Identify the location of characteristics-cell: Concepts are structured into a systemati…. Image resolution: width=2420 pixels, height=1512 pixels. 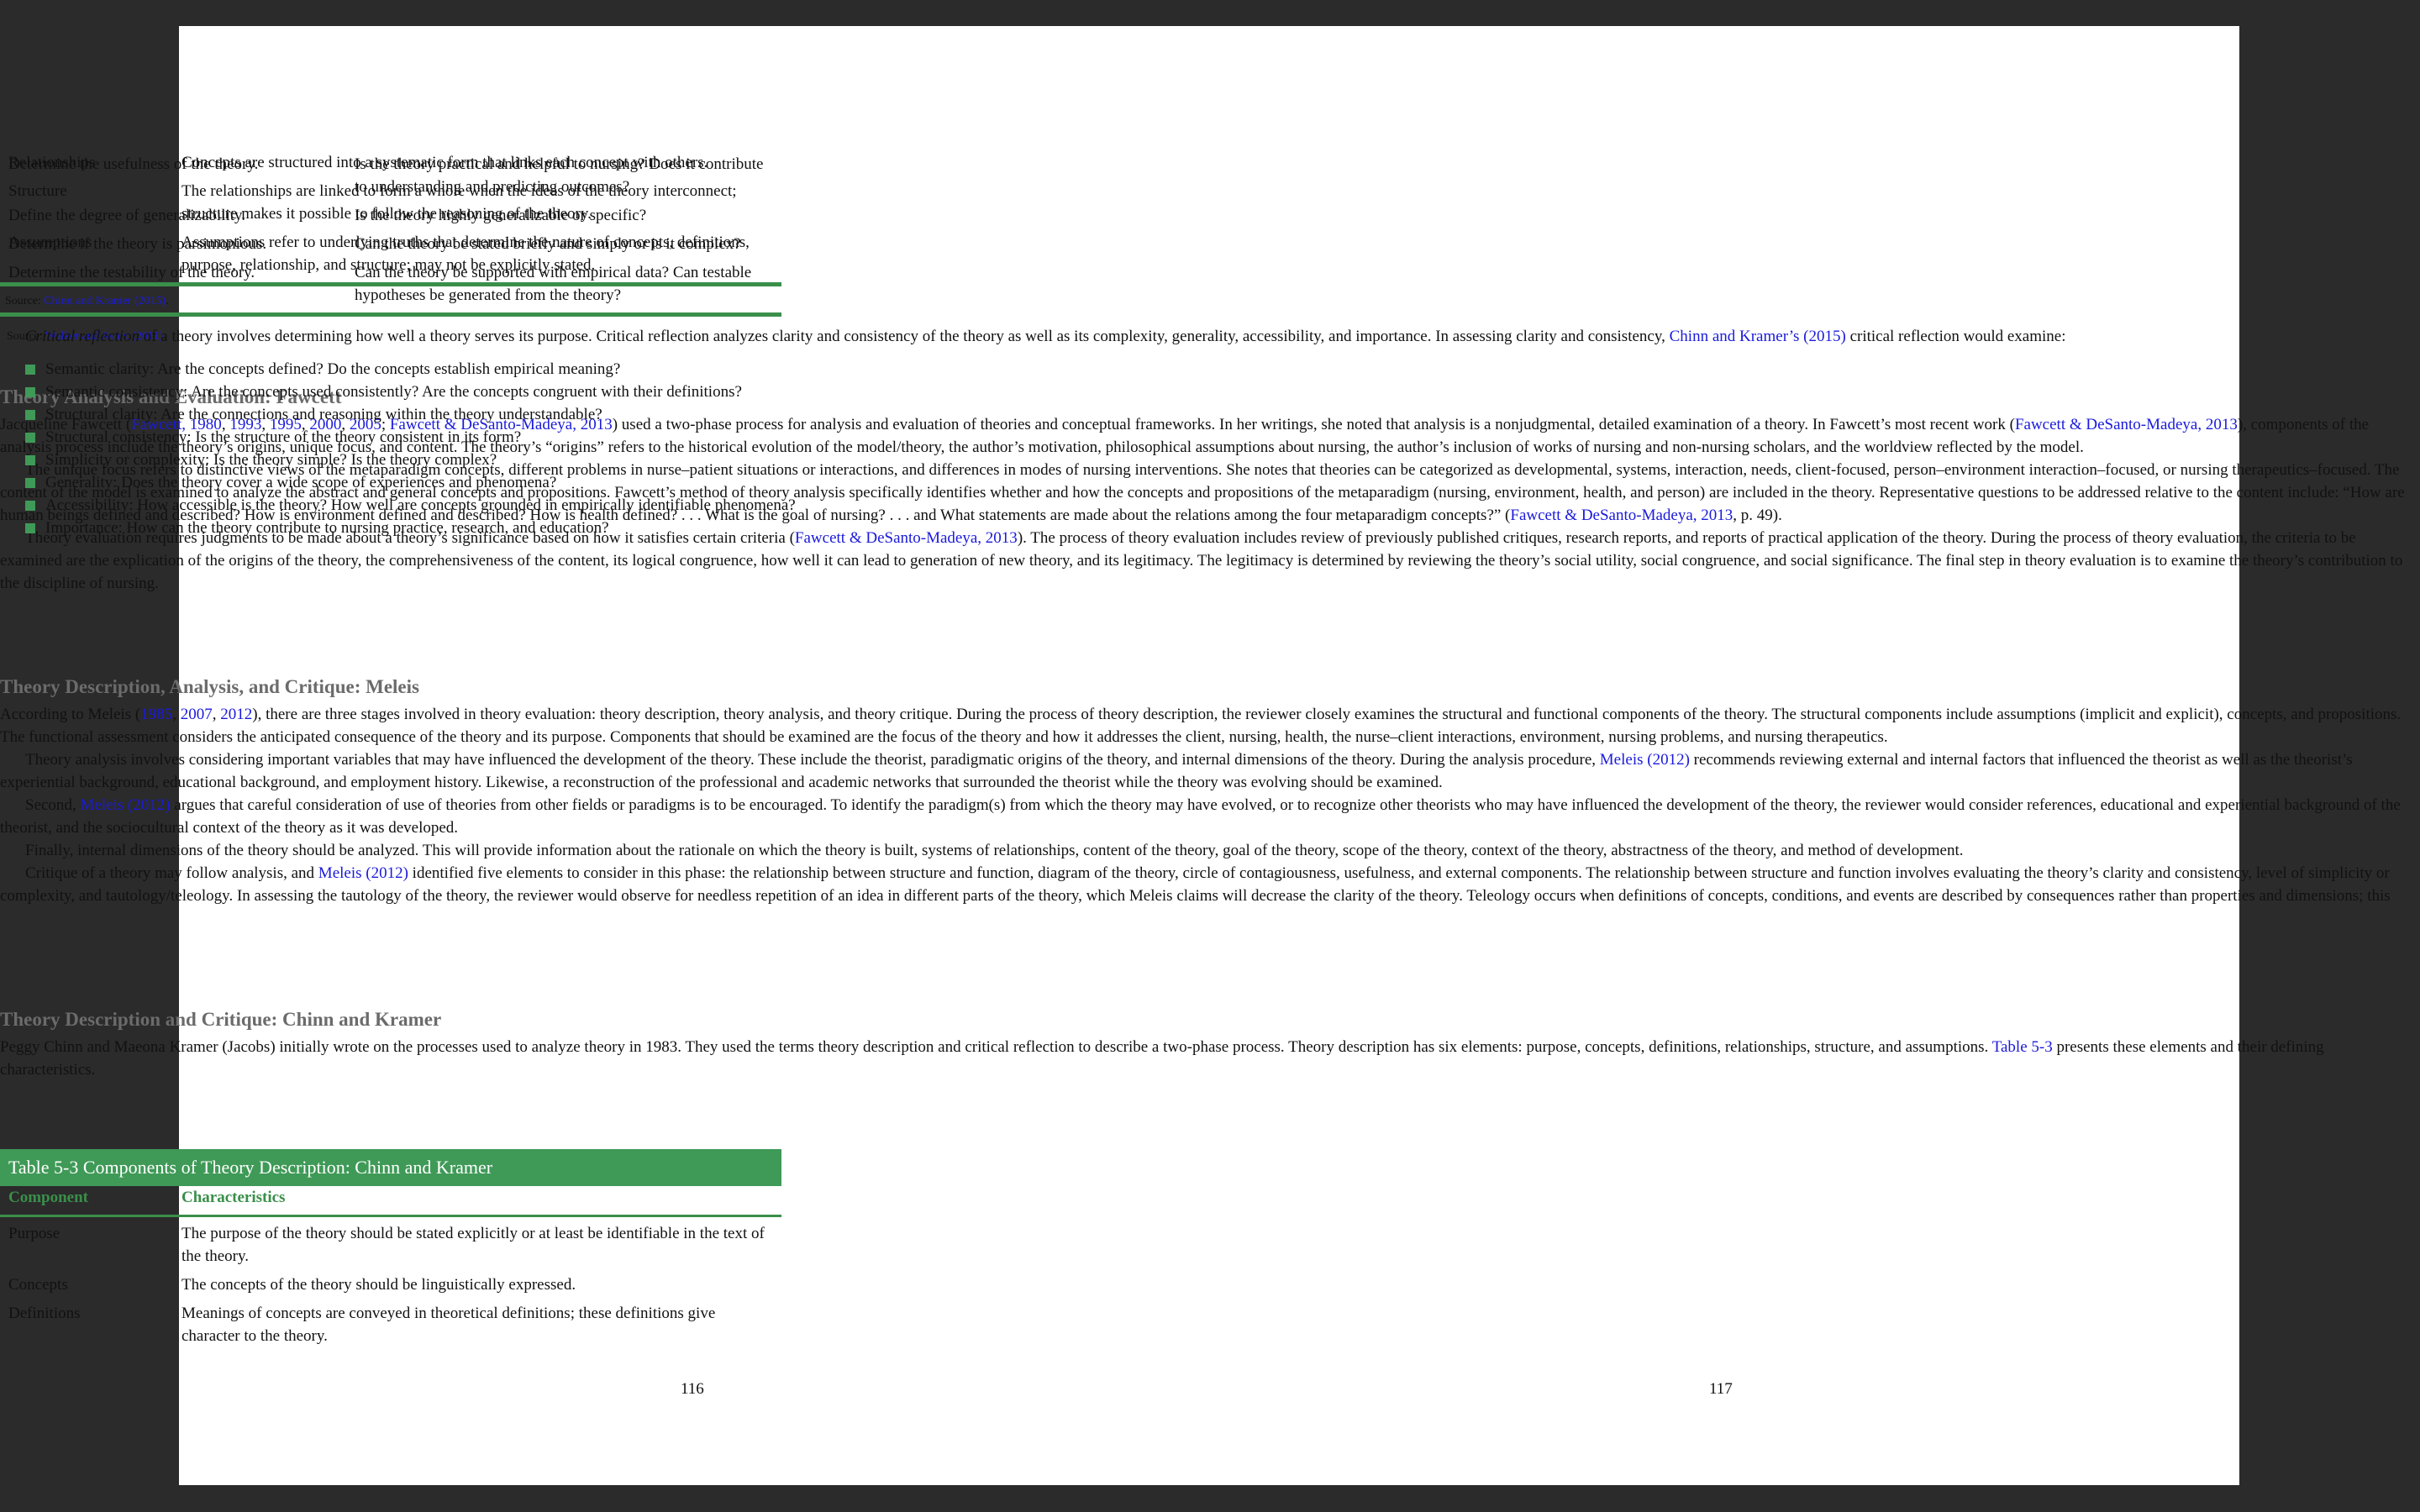
(445, 162).